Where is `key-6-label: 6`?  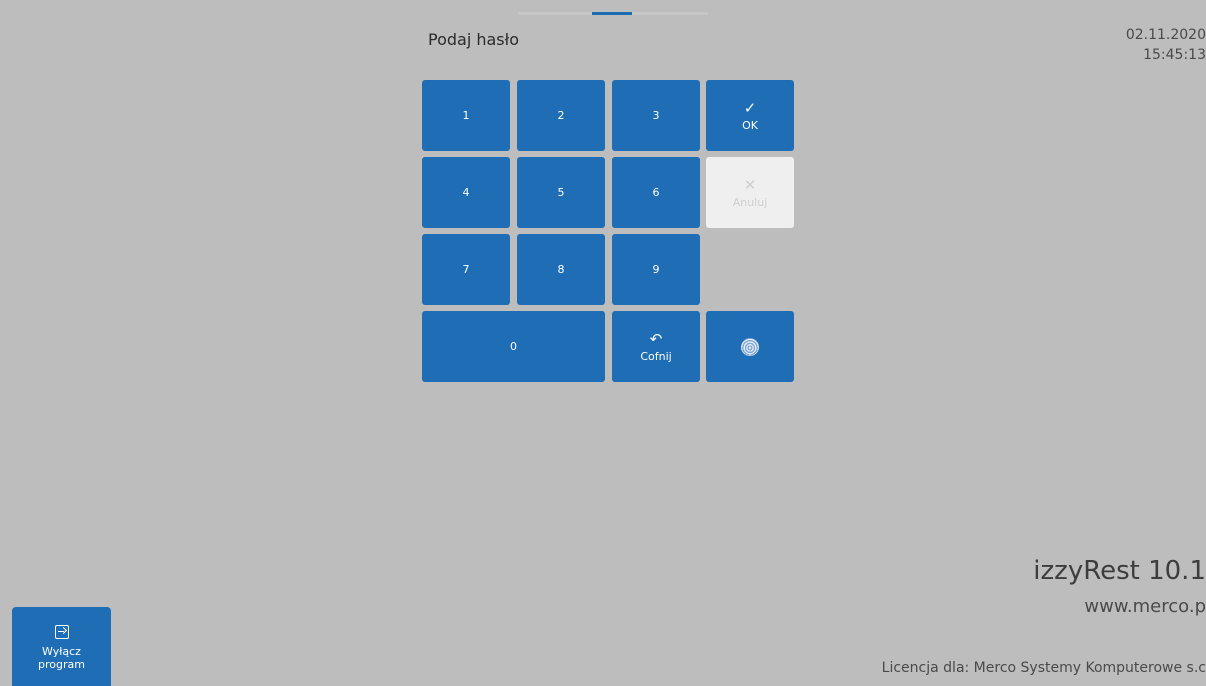
key-6-label: 6 is located at coordinates (656, 192).